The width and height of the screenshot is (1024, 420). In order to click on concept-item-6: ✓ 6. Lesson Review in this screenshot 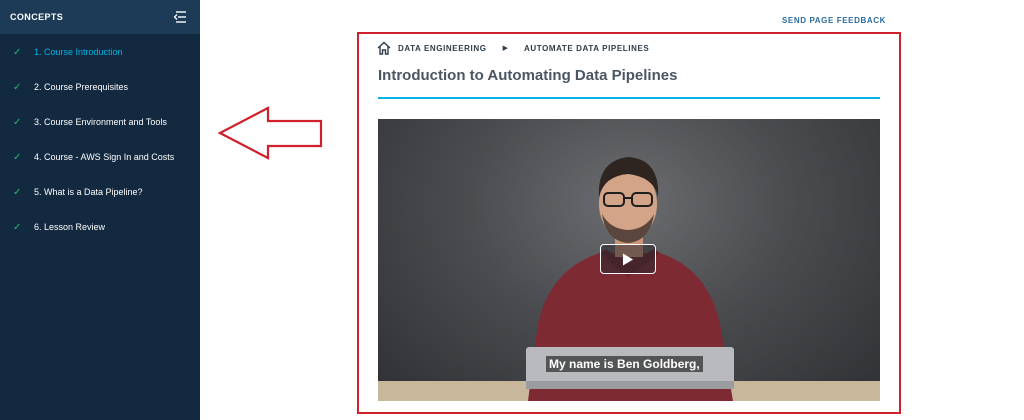, I will do `click(100, 227)`.